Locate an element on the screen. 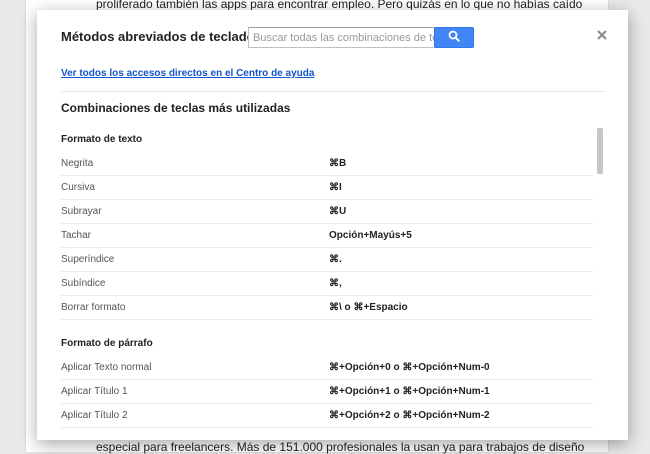 The image size is (650, 454). search-icon is located at coordinates (454, 38).